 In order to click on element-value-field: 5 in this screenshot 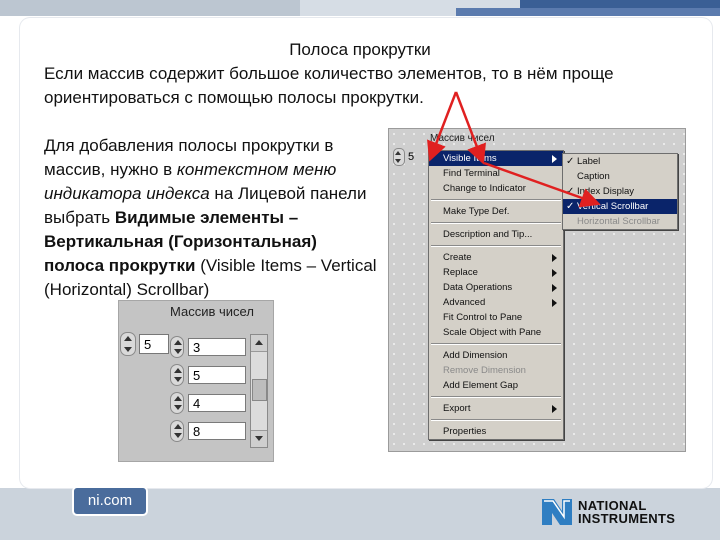, I will do `click(217, 375)`.